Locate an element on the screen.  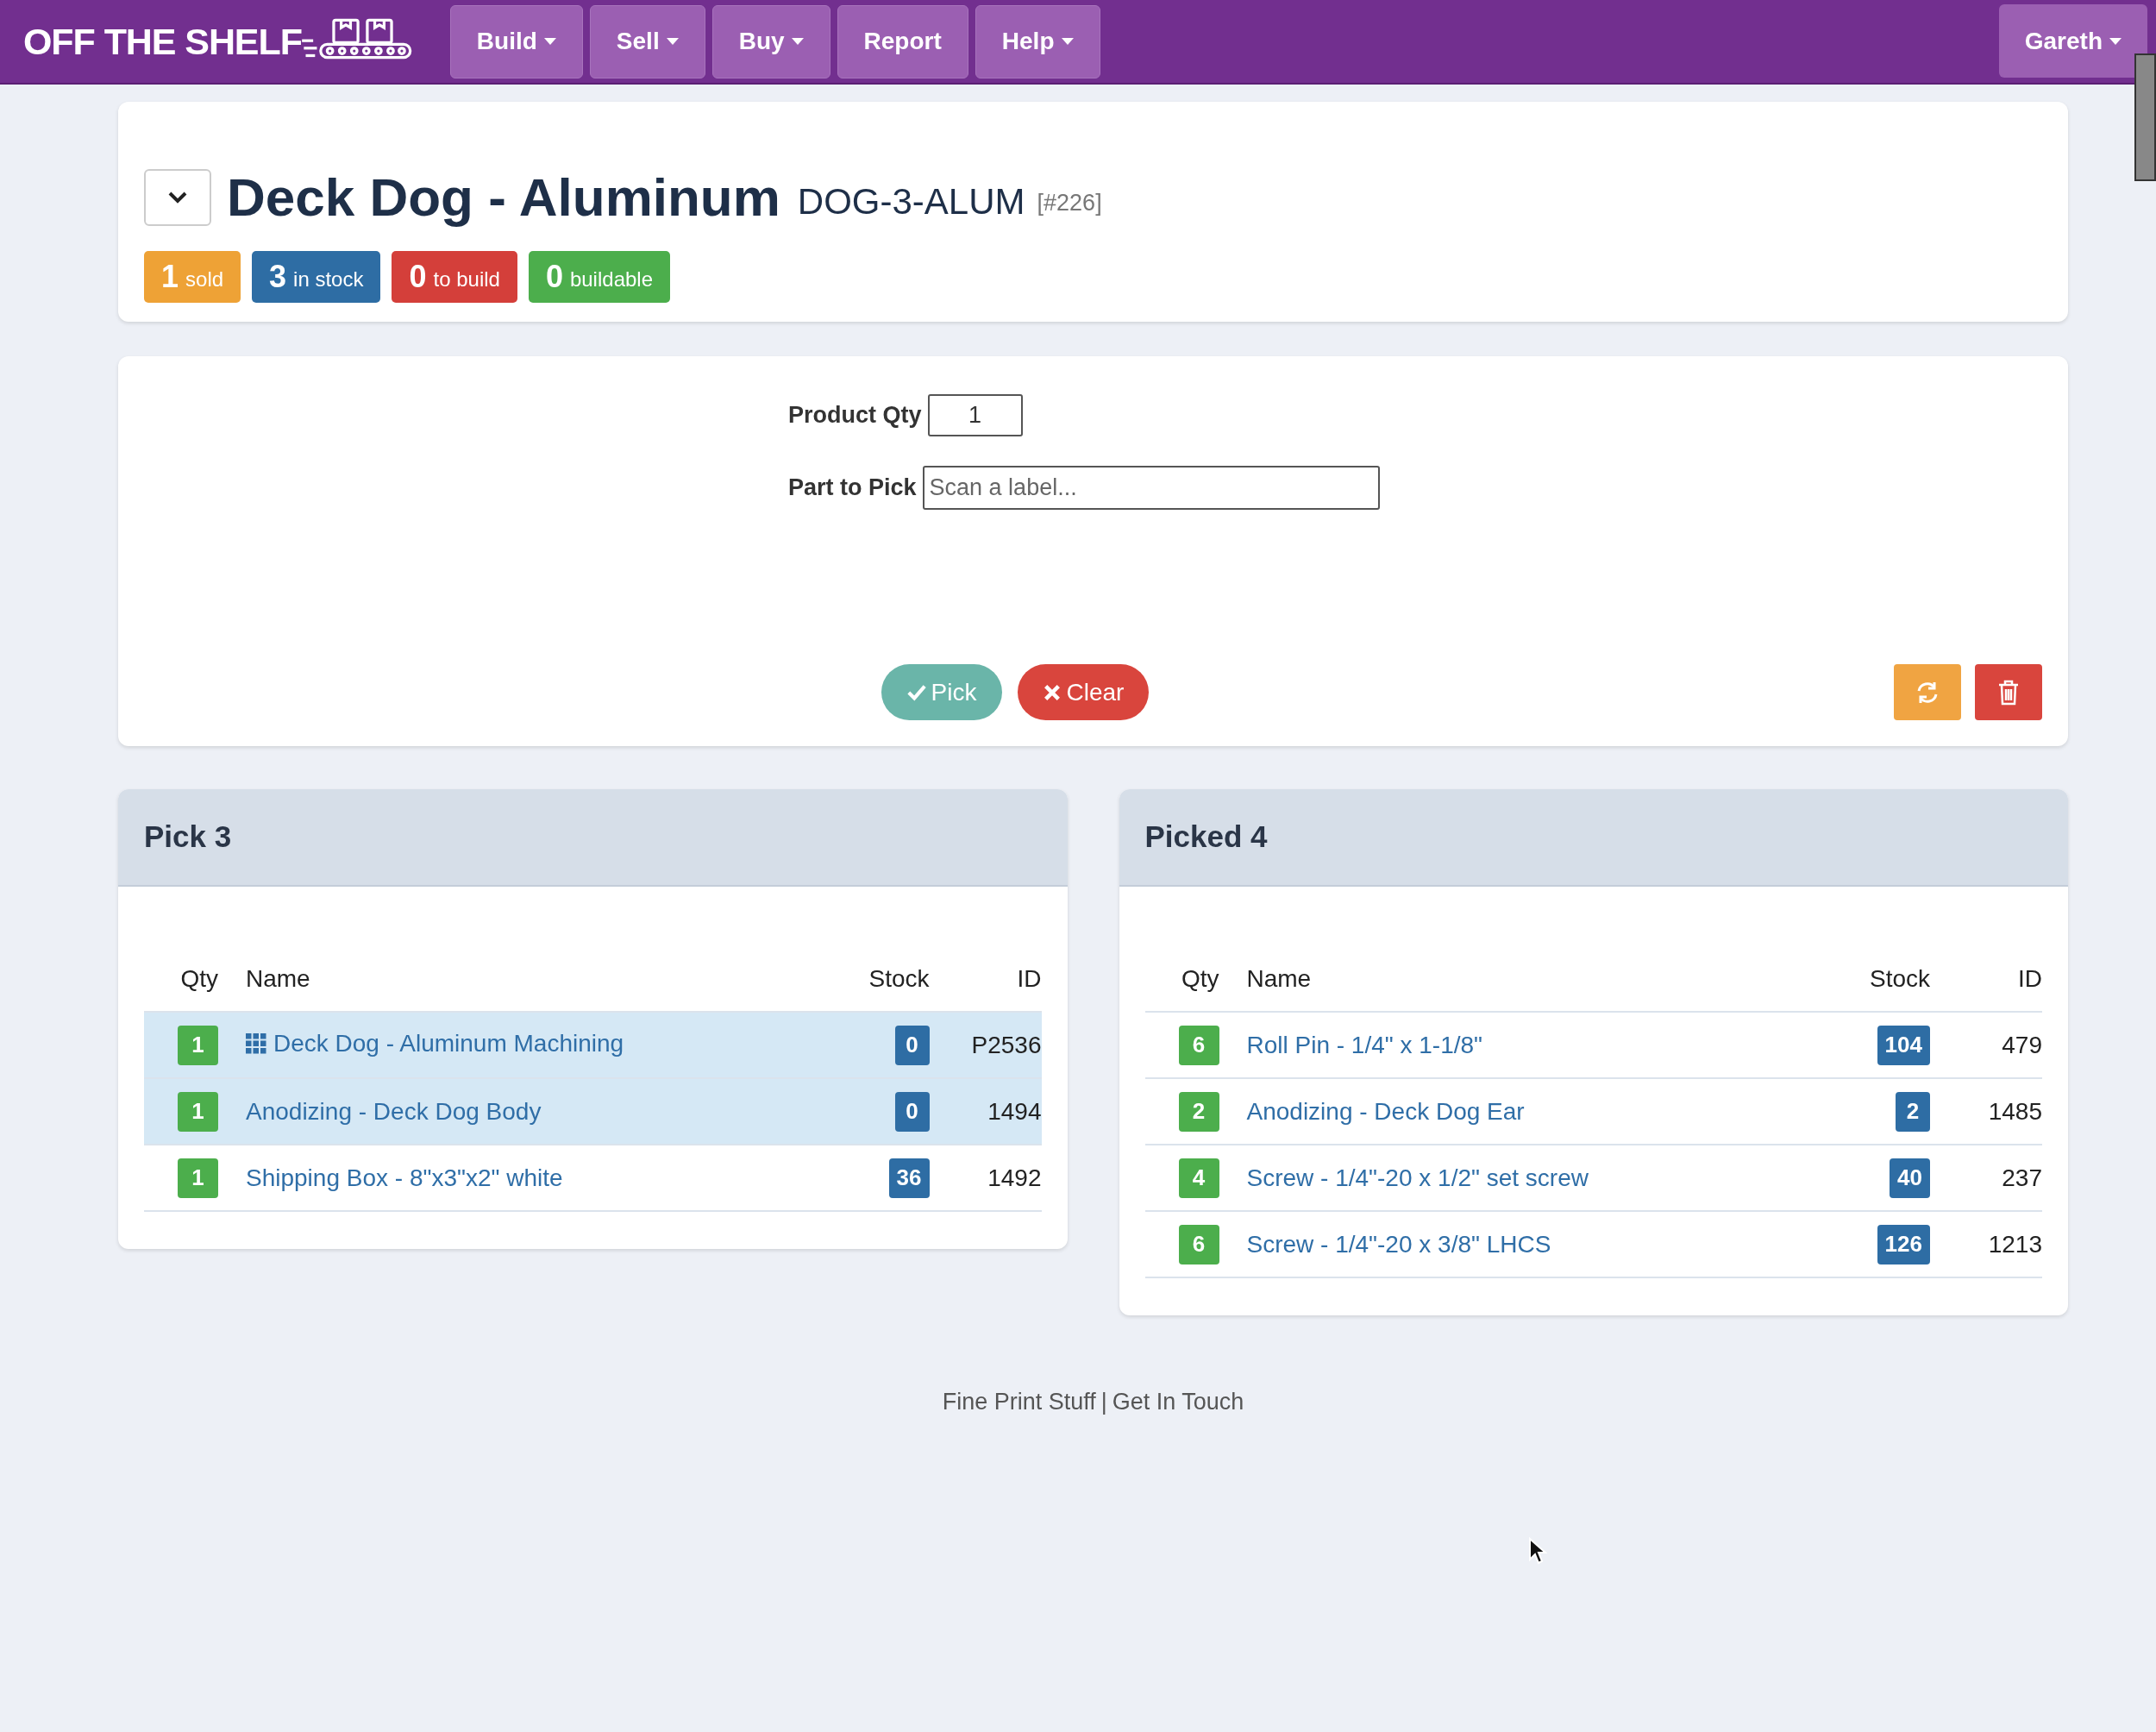
table-row: 6 Roll Pin - 1/4" x 1-1/8" 104 479 is located at coordinates (1593, 1045).